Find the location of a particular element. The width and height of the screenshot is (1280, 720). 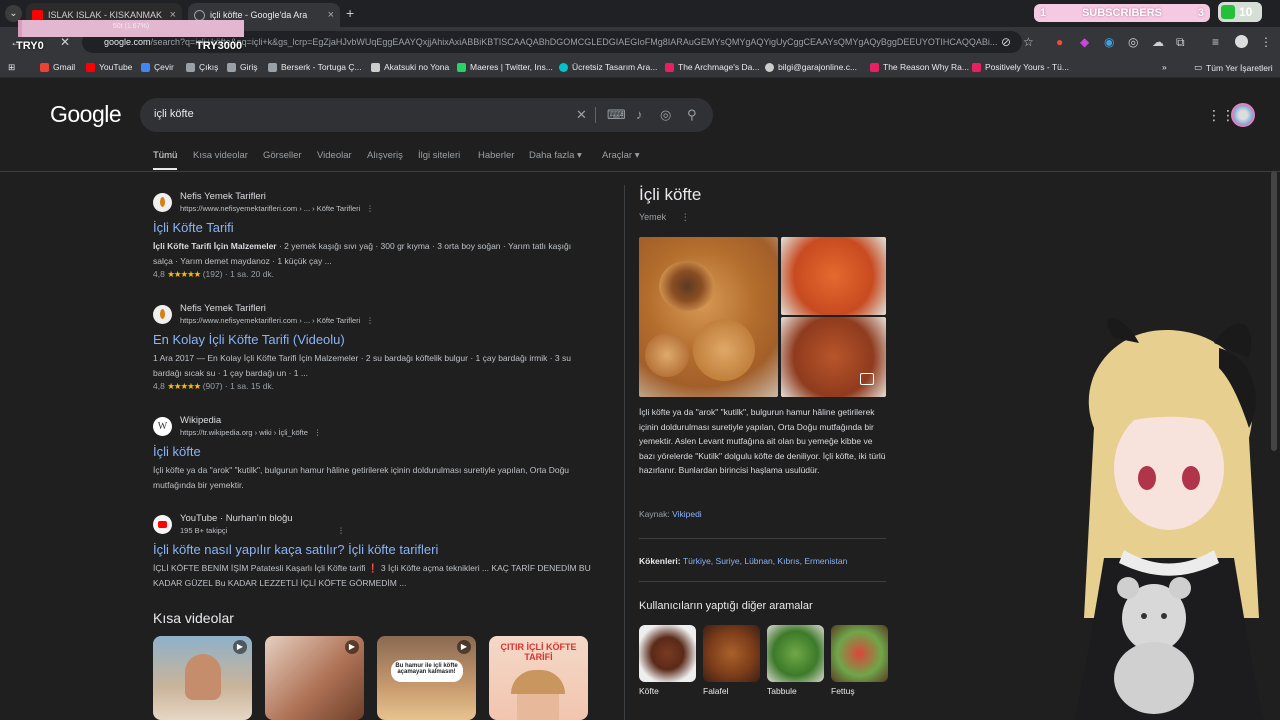

kofte-cut is located at coordinates (687, 286).